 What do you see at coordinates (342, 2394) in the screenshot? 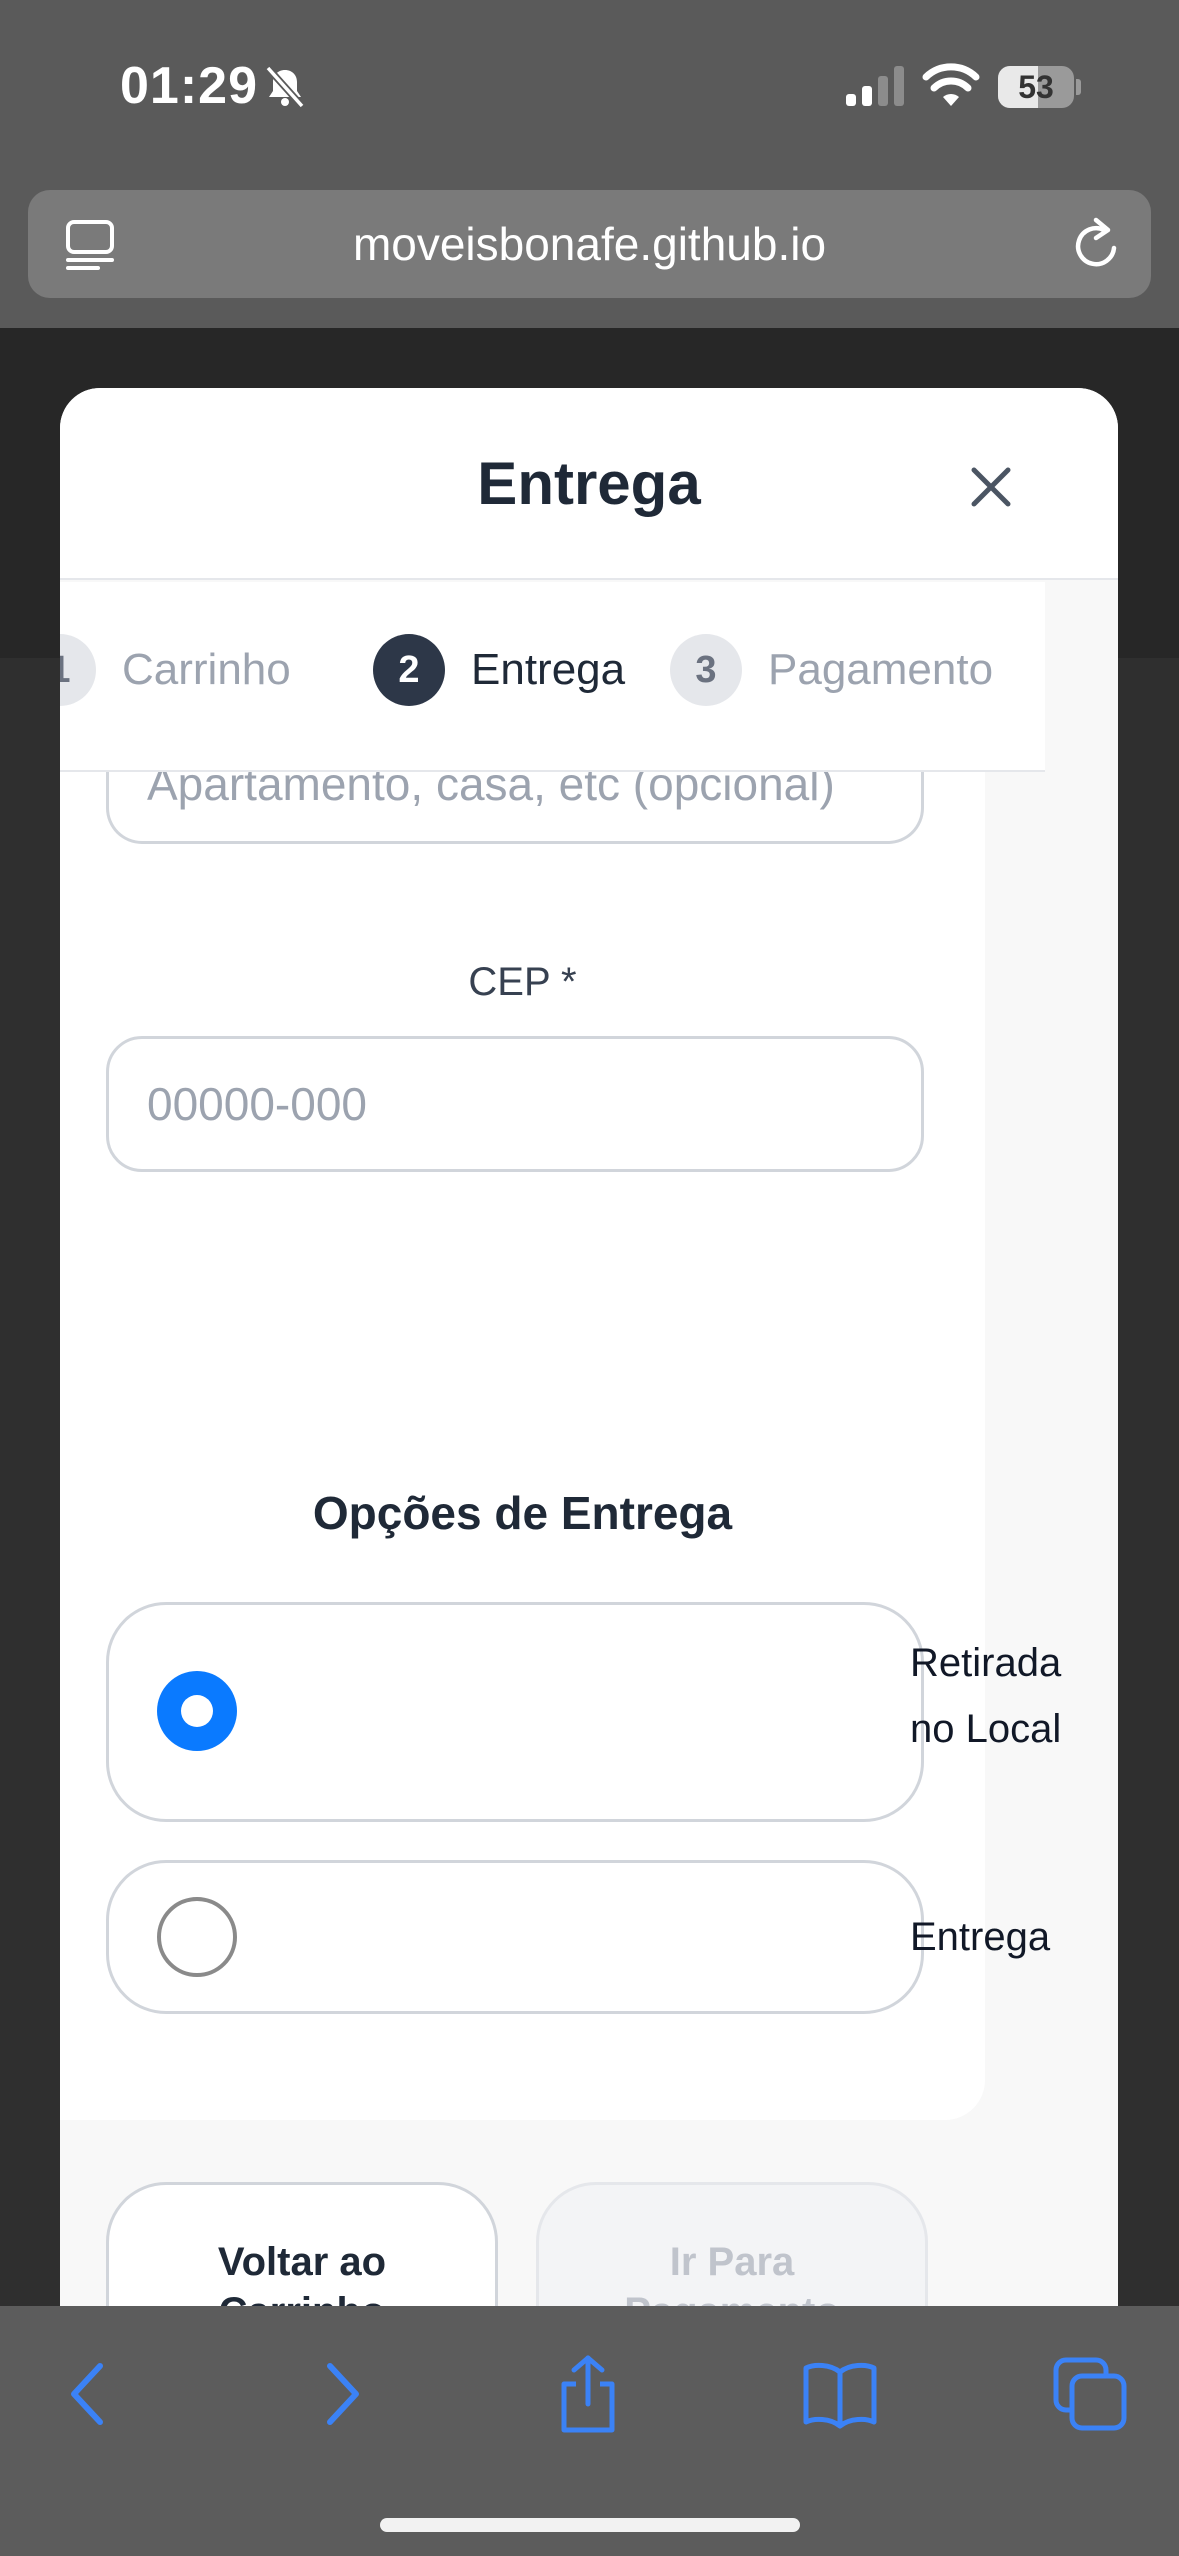
I see `chevron-right-icon` at bounding box center [342, 2394].